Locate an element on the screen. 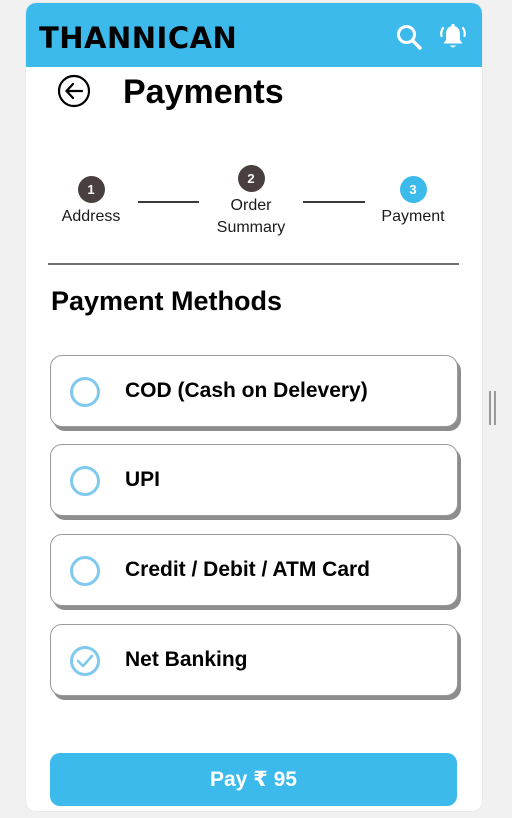  radio-button-selected is located at coordinates (85, 661).